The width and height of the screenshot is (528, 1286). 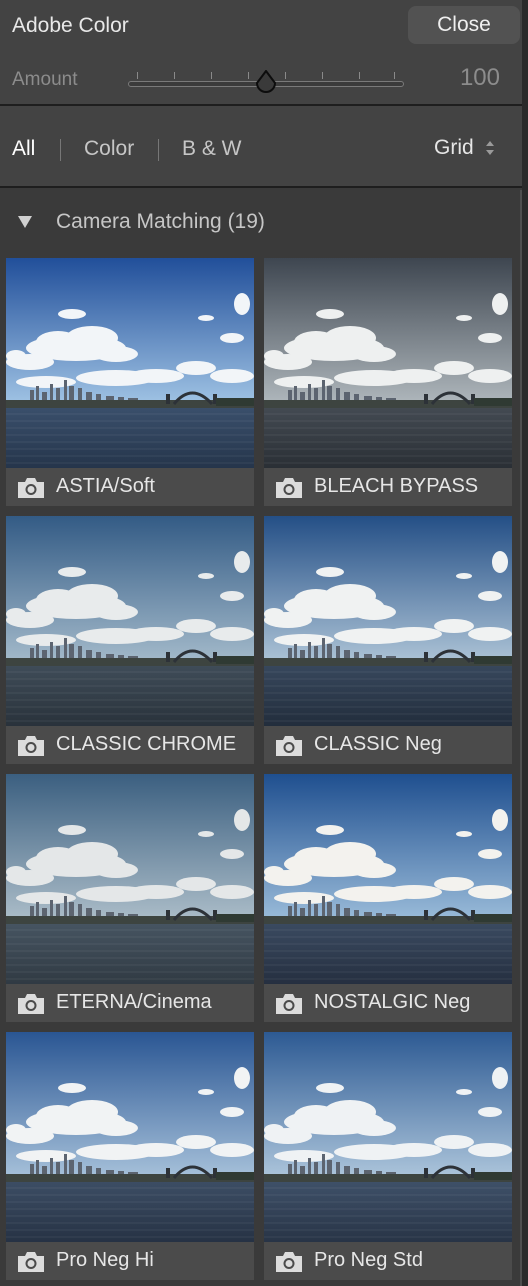 I want to click on profile-card: Pro Neg Hi, so click(x=130, y=1156).